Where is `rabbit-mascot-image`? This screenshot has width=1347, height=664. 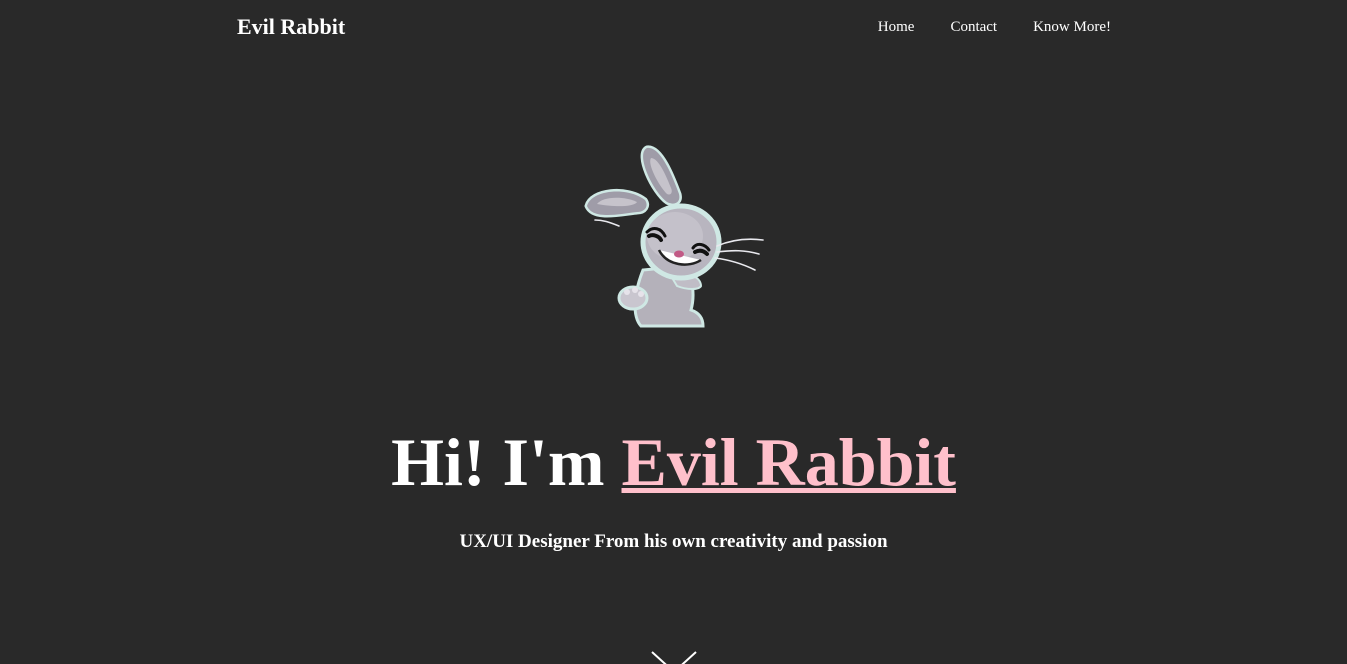 rabbit-mascot-image is located at coordinates (674, 236).